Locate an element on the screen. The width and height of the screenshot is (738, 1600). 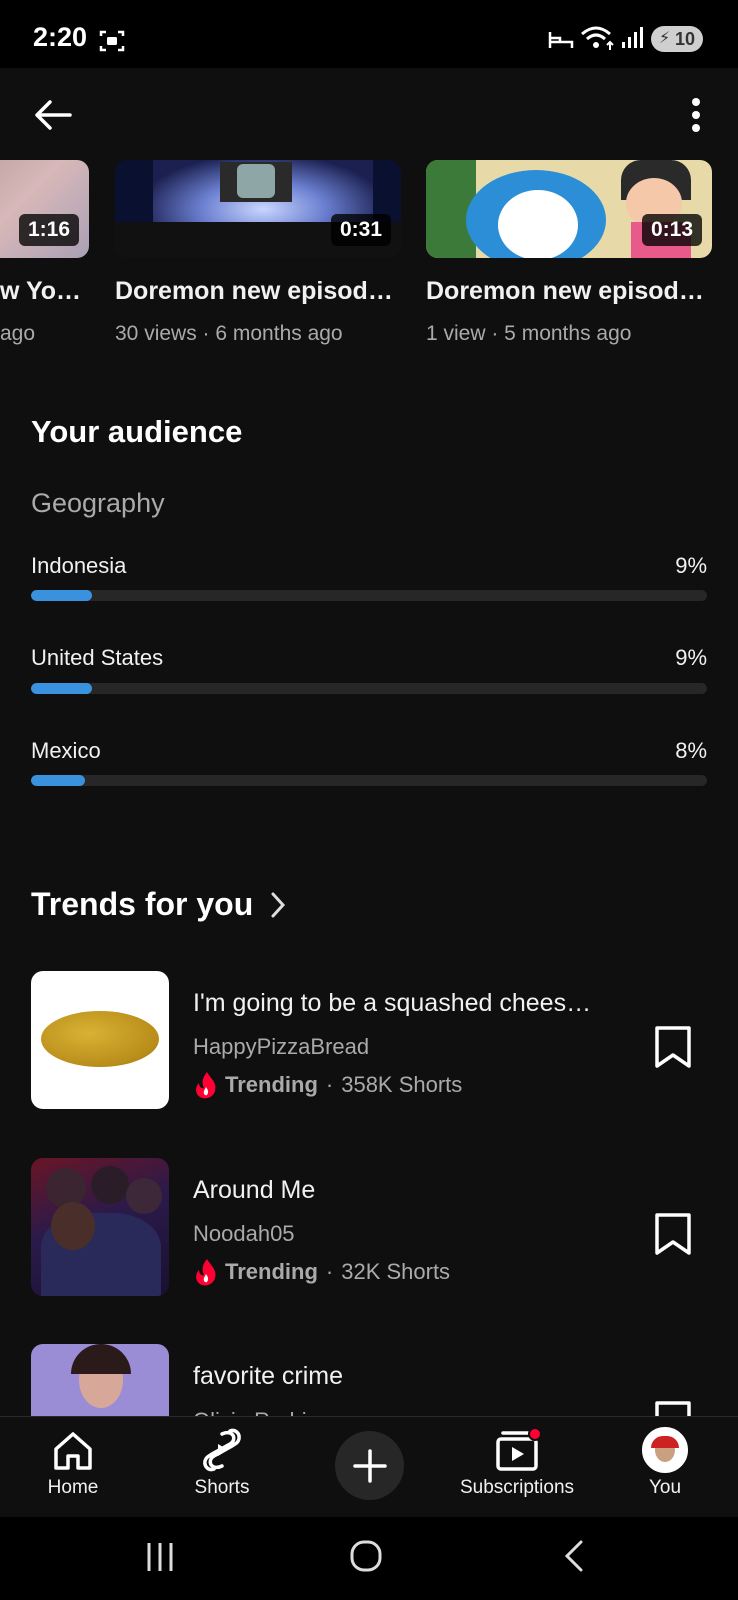
trend-title: Around Me is located at coordinates (254, 1190).